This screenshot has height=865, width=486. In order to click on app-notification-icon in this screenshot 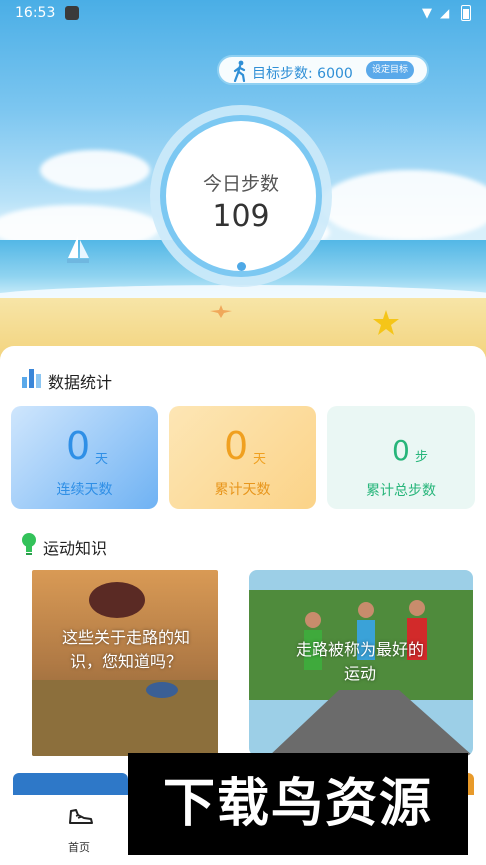, I will do `click(72, 13)`.